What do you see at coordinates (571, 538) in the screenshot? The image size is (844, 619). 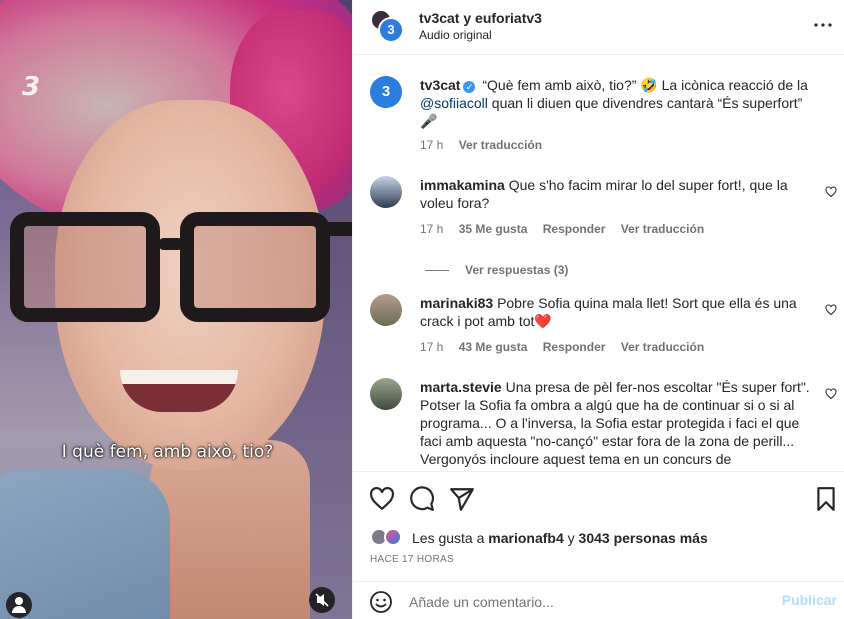 I see `likes-conjunction: y` at bounding box center [571, 538].